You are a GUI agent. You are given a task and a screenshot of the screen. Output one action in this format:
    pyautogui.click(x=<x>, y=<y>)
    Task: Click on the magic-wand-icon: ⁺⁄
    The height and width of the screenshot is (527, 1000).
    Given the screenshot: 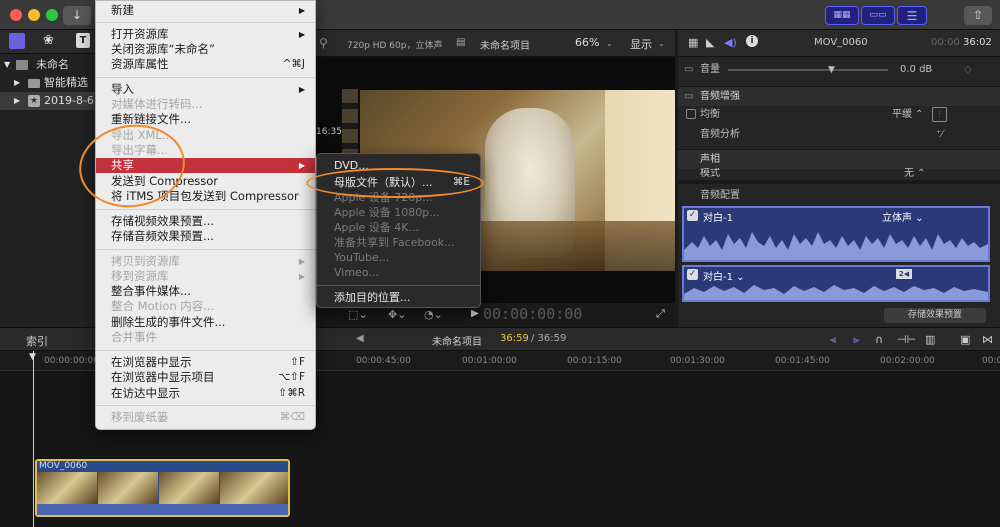 What is the action you would take?
    pyautogui.click(x=939, y=135)
    